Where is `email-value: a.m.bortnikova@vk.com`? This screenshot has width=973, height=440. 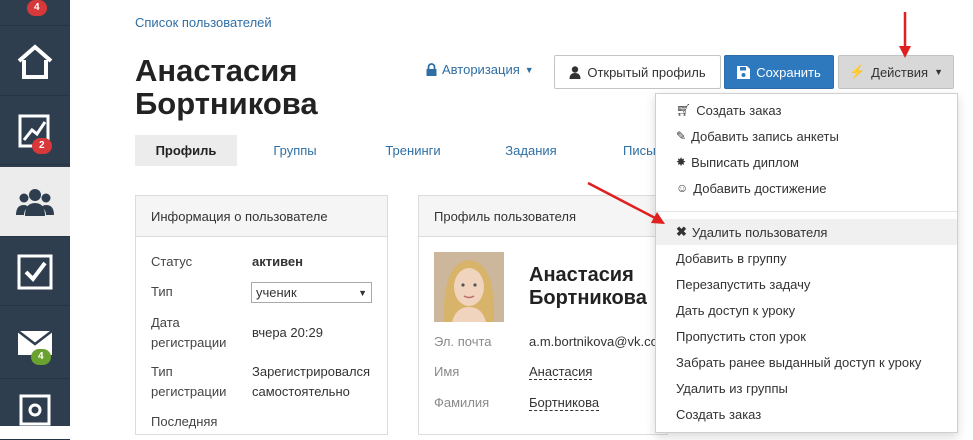
email-value: a.m.bortnikova@vk.com is located at coordinates (599, 341).